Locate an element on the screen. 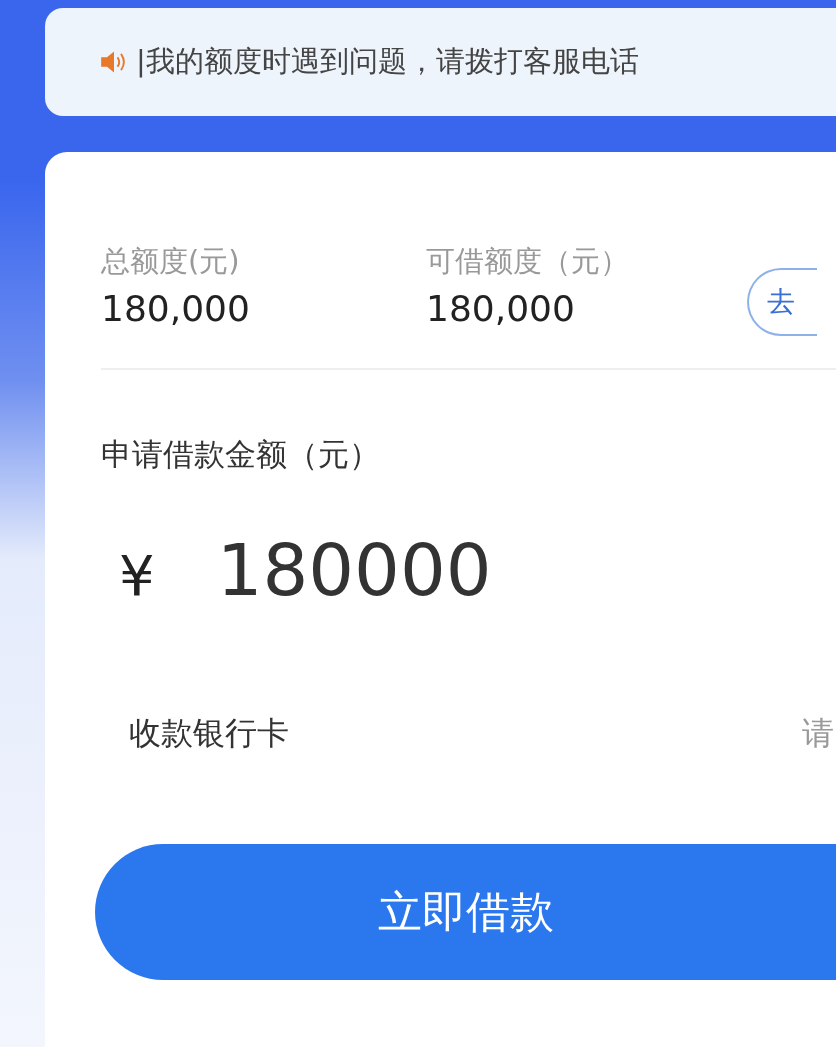 This screenshot has height=1047, width=836. borrow-button: 立即借款 is located at coordinates (465, 912).